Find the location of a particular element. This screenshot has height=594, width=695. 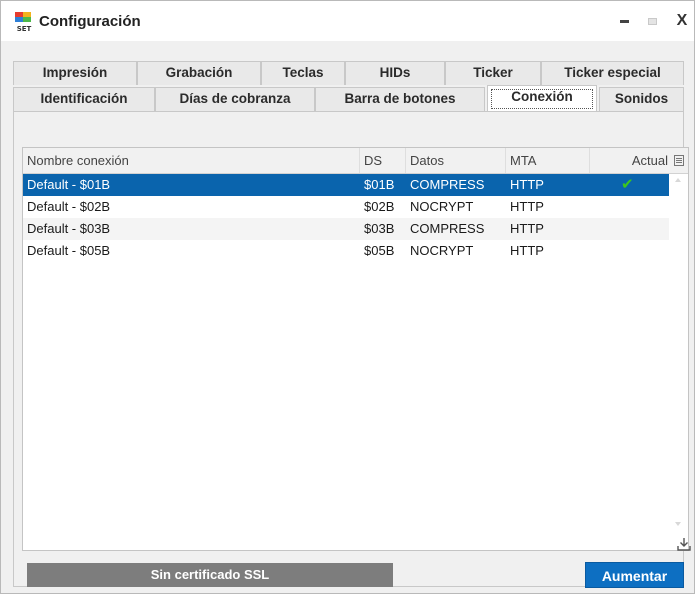

column-header-actual: Actual is located at coordinates (639, 160).